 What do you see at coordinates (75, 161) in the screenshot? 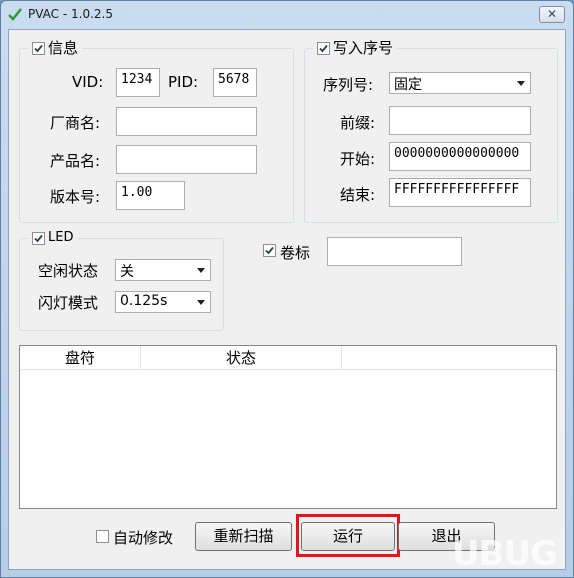
I see `product-label: 产品名:` at bounding box center [75, 161].